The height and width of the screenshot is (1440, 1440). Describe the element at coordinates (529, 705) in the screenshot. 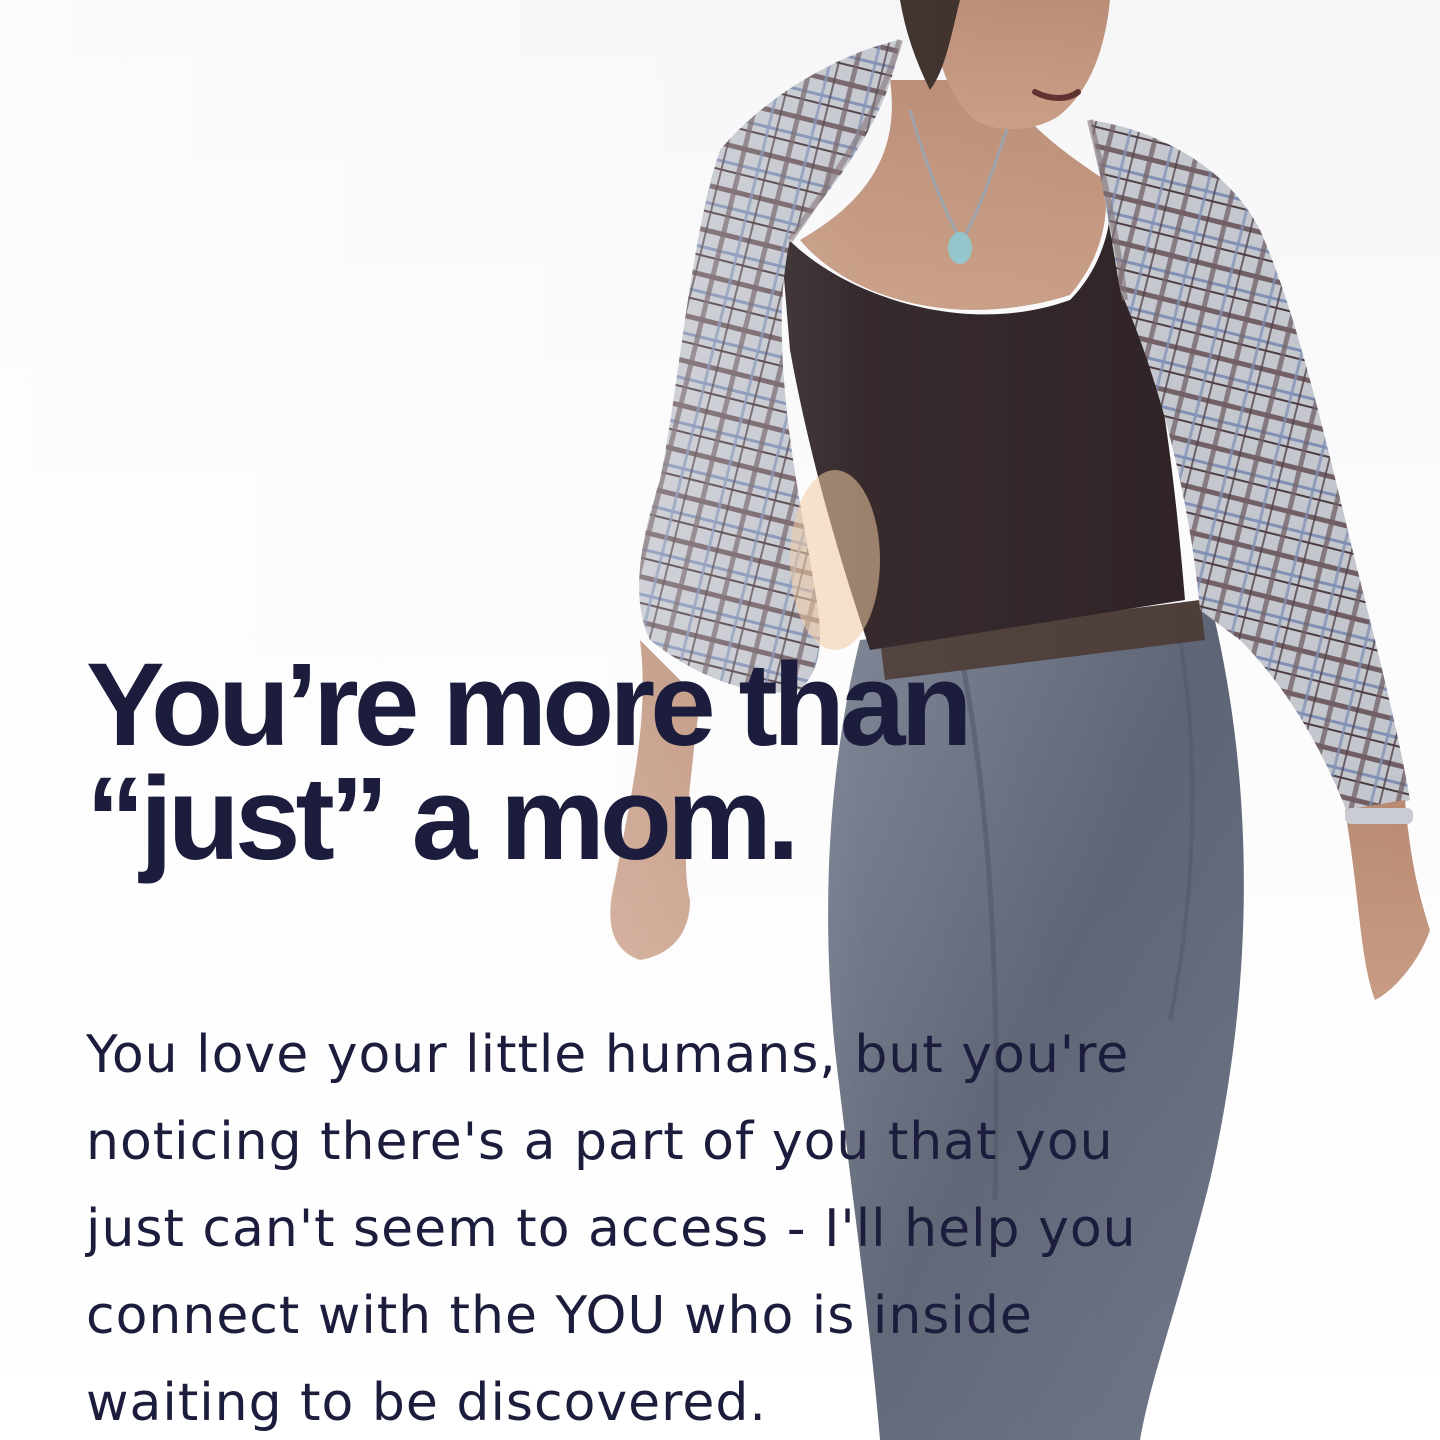

I see `headline-line-1: You’re more than` at that location.